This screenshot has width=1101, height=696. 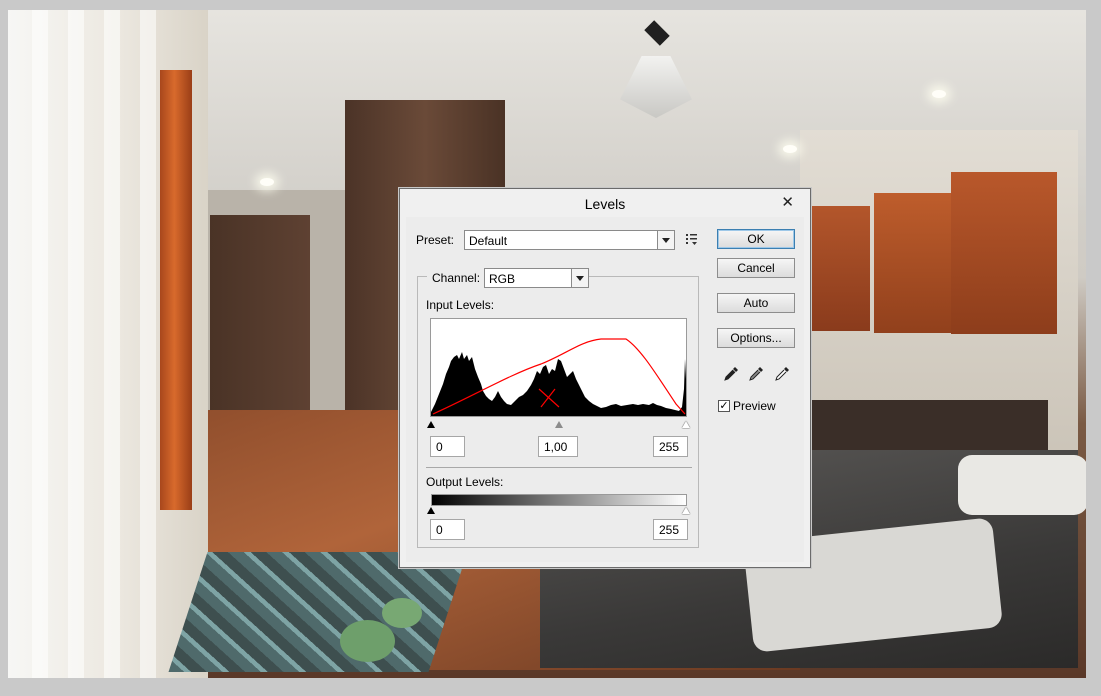 What do you see at coordinates (754, 406) in the screenshot?
I see `preview-label: Preview` at bounding box center [754, 406].